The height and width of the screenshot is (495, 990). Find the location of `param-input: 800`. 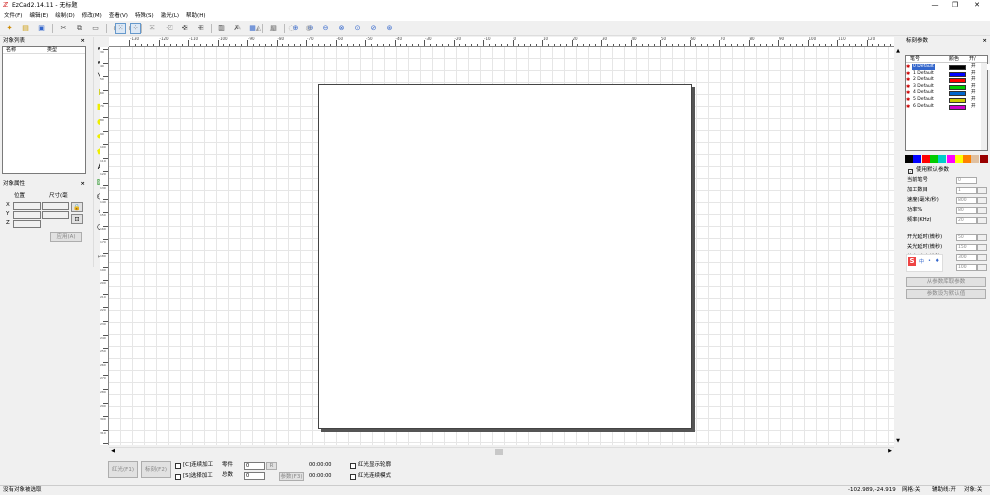

param-input: 800 is located at coordinates (966, 200).